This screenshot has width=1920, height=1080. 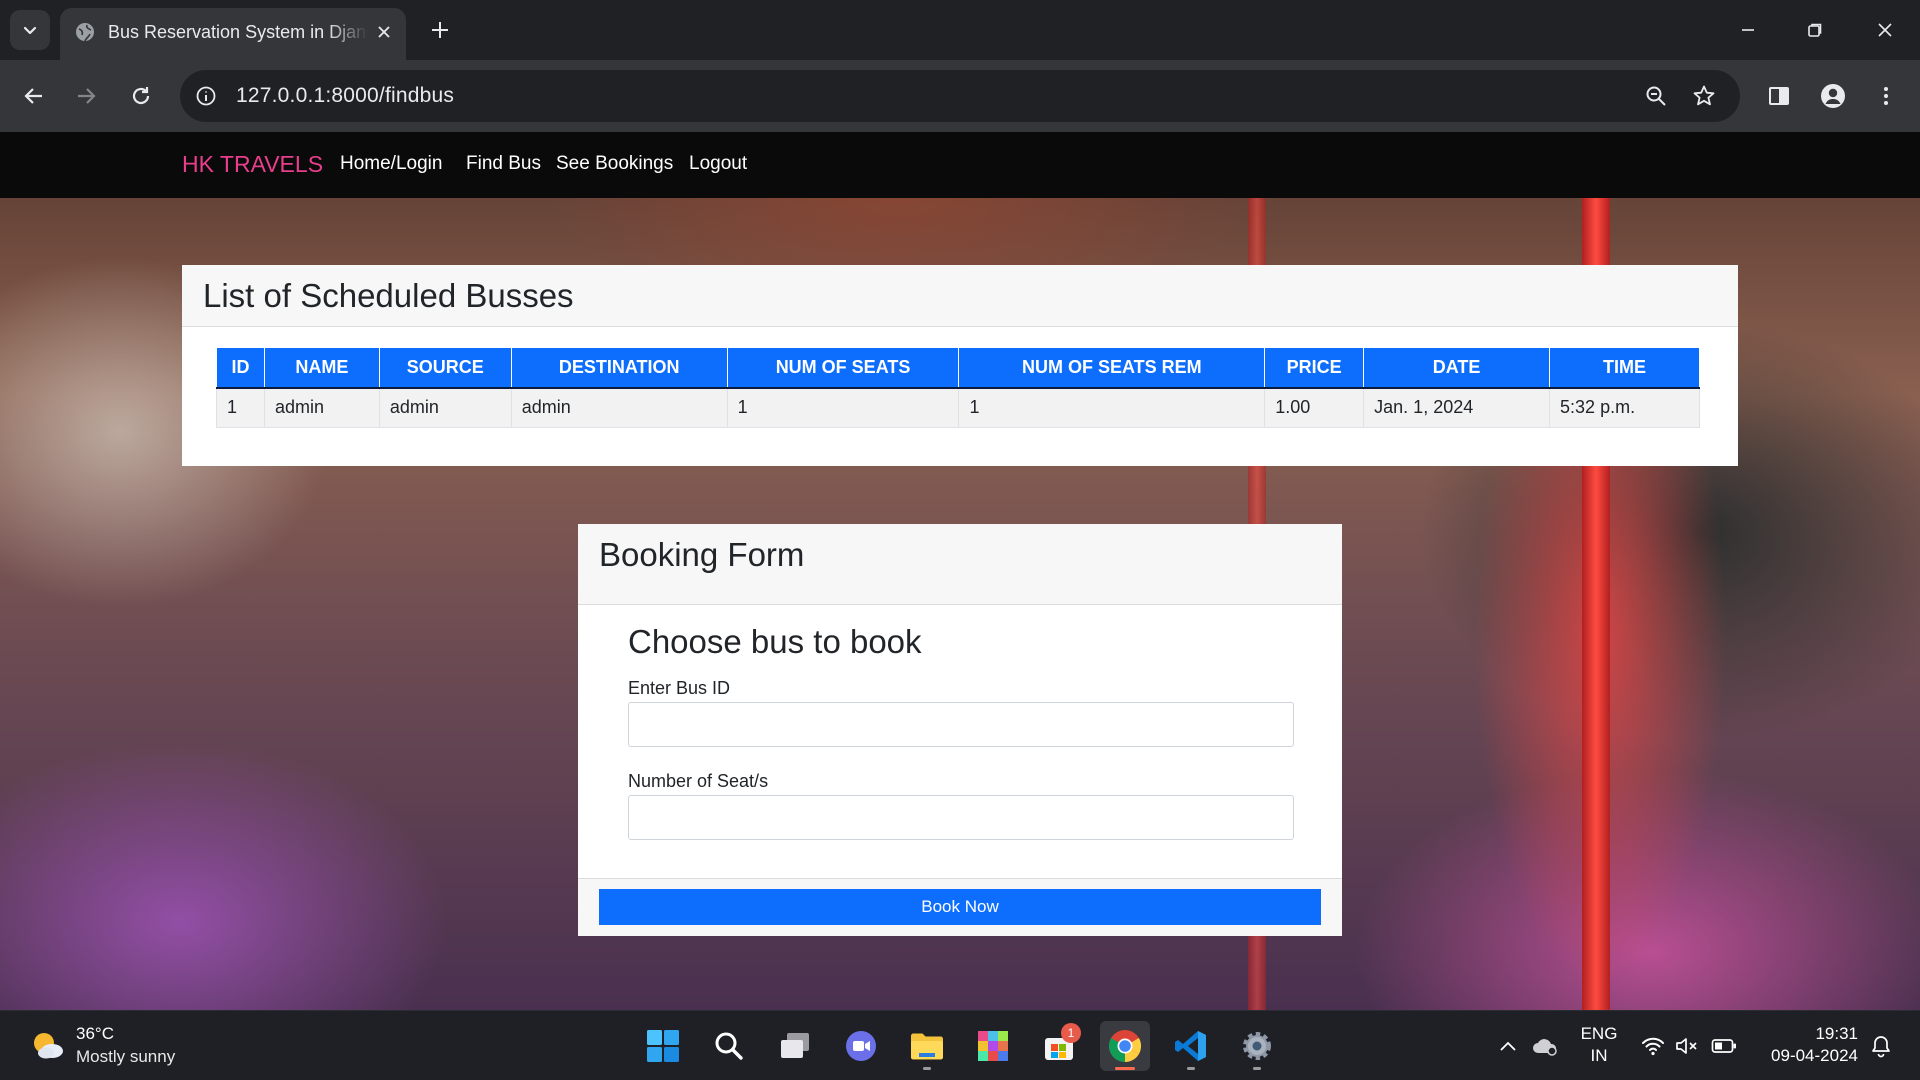 I want to click on chrome-icon, so click(x=1125, y=1046).